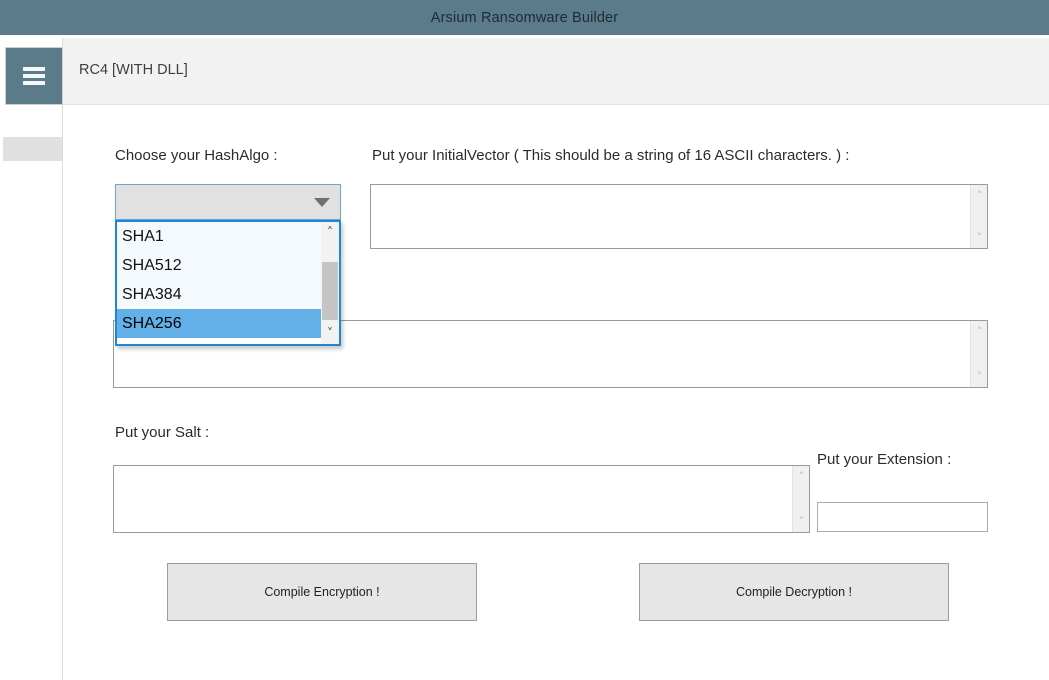 This screenshot has height=680, width=1049. What do you see at coordinates (978, 354) in the screenshot?
I see `second-field-scrollbar: ˄ ˅` at bounding box center [978, 354].